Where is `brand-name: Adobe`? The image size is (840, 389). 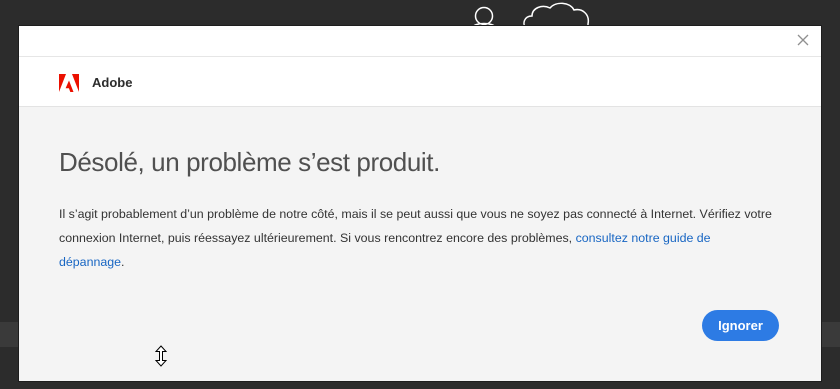
brand-name: Adobe is located at coordinates (112, 82).